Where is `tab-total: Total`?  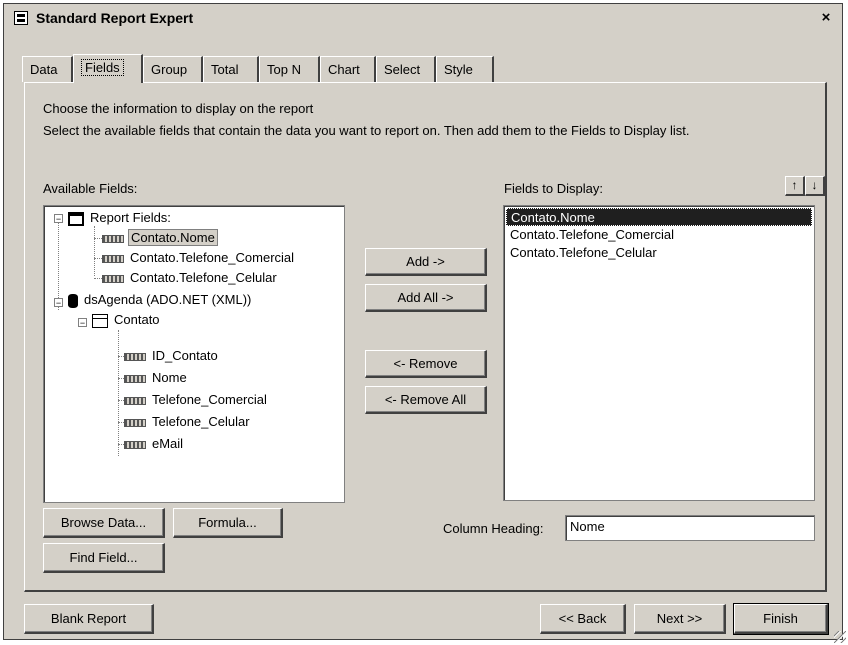 tab-total: Total is located at coordinates (231, 69).